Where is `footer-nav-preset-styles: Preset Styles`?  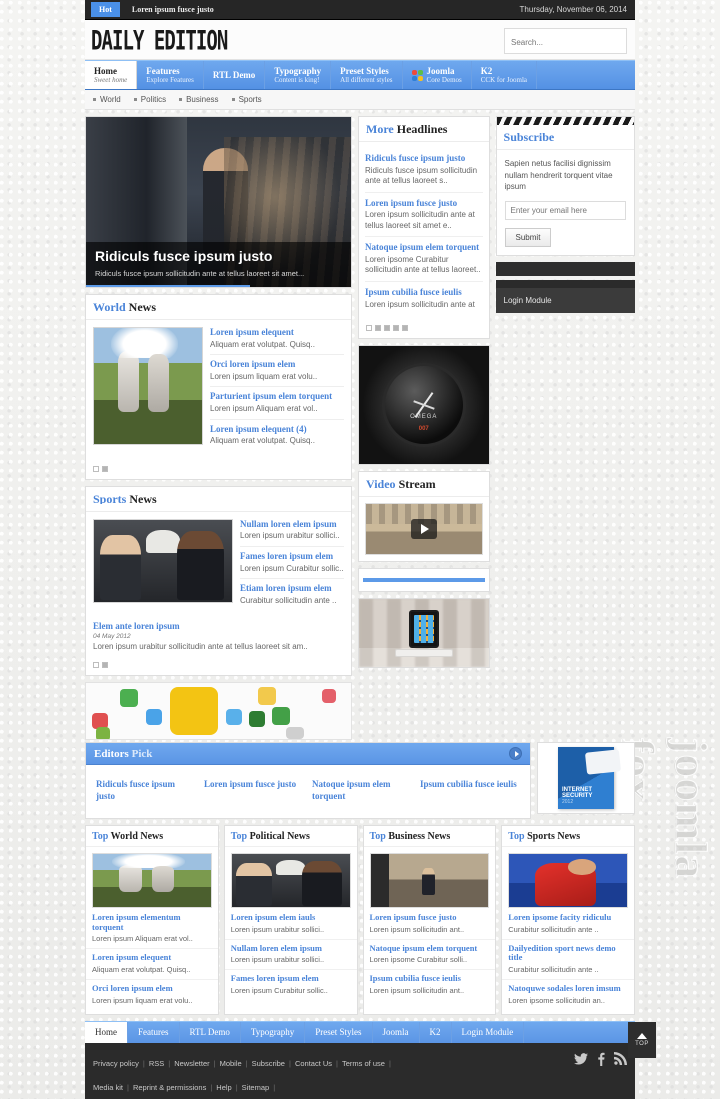 footer-nav-preset-styles: Preset Styles is located at coordinates (339, 1032).